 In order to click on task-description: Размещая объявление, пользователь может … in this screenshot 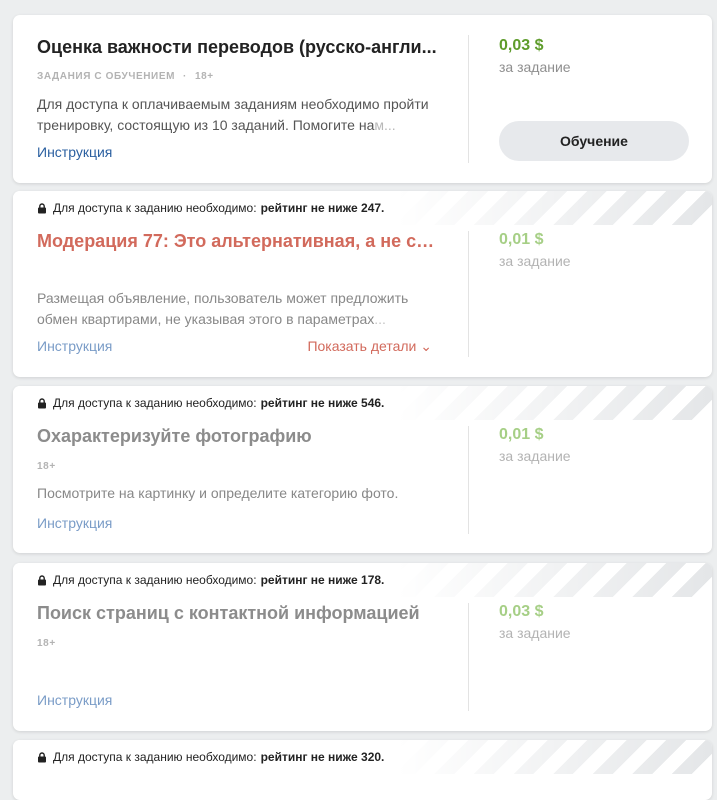, I will do `click(239, 309)`.